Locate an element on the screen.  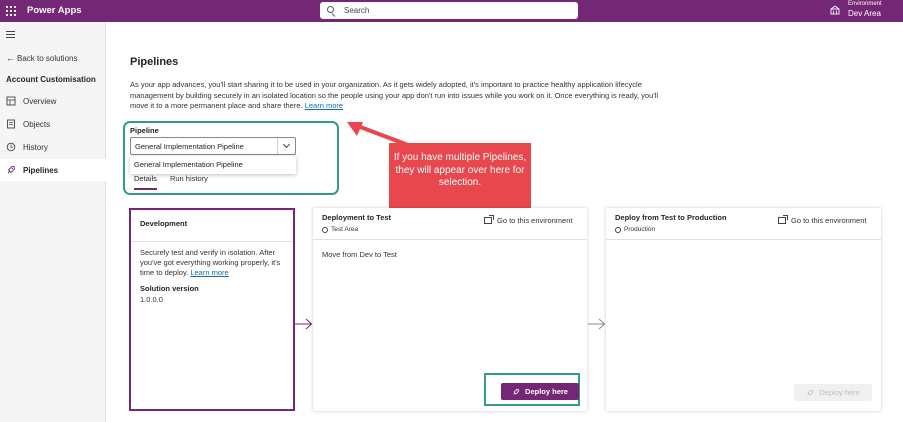
stage-title: Deployment to Test is located at coordinates (357, 217).